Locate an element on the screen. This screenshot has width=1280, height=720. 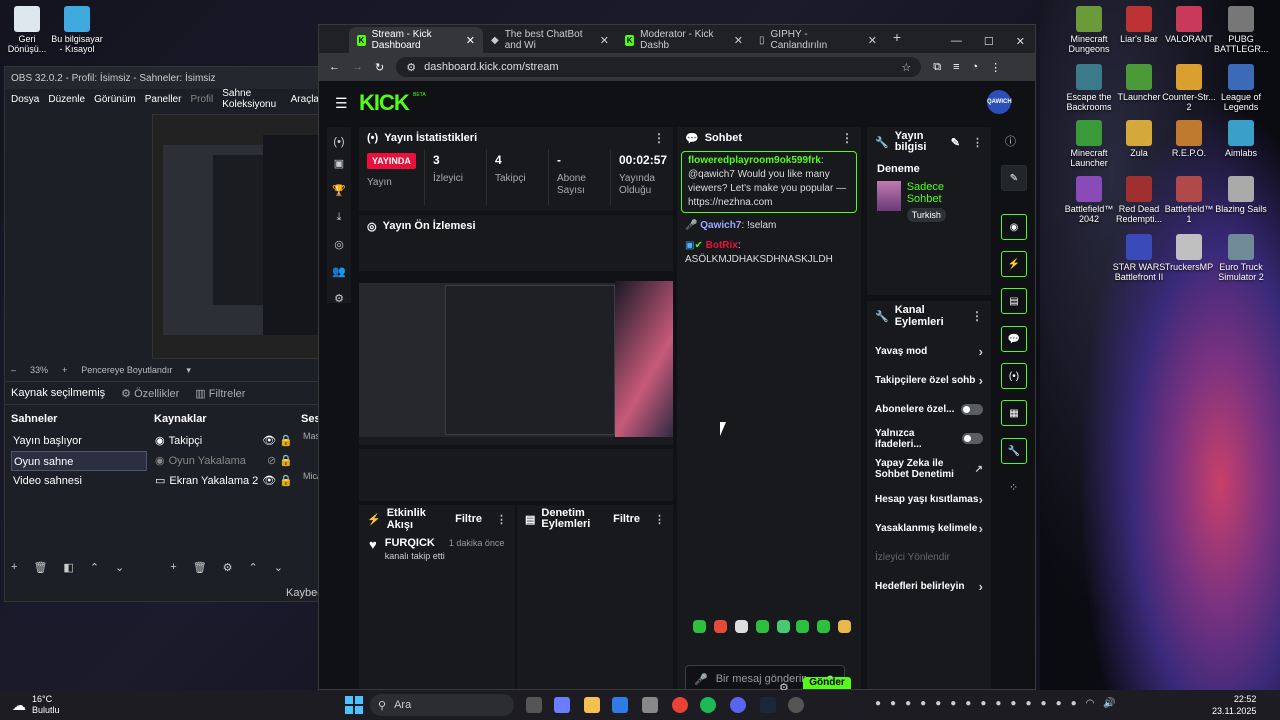
maximize-icon: ☐ is located at coordinates (989, 41).